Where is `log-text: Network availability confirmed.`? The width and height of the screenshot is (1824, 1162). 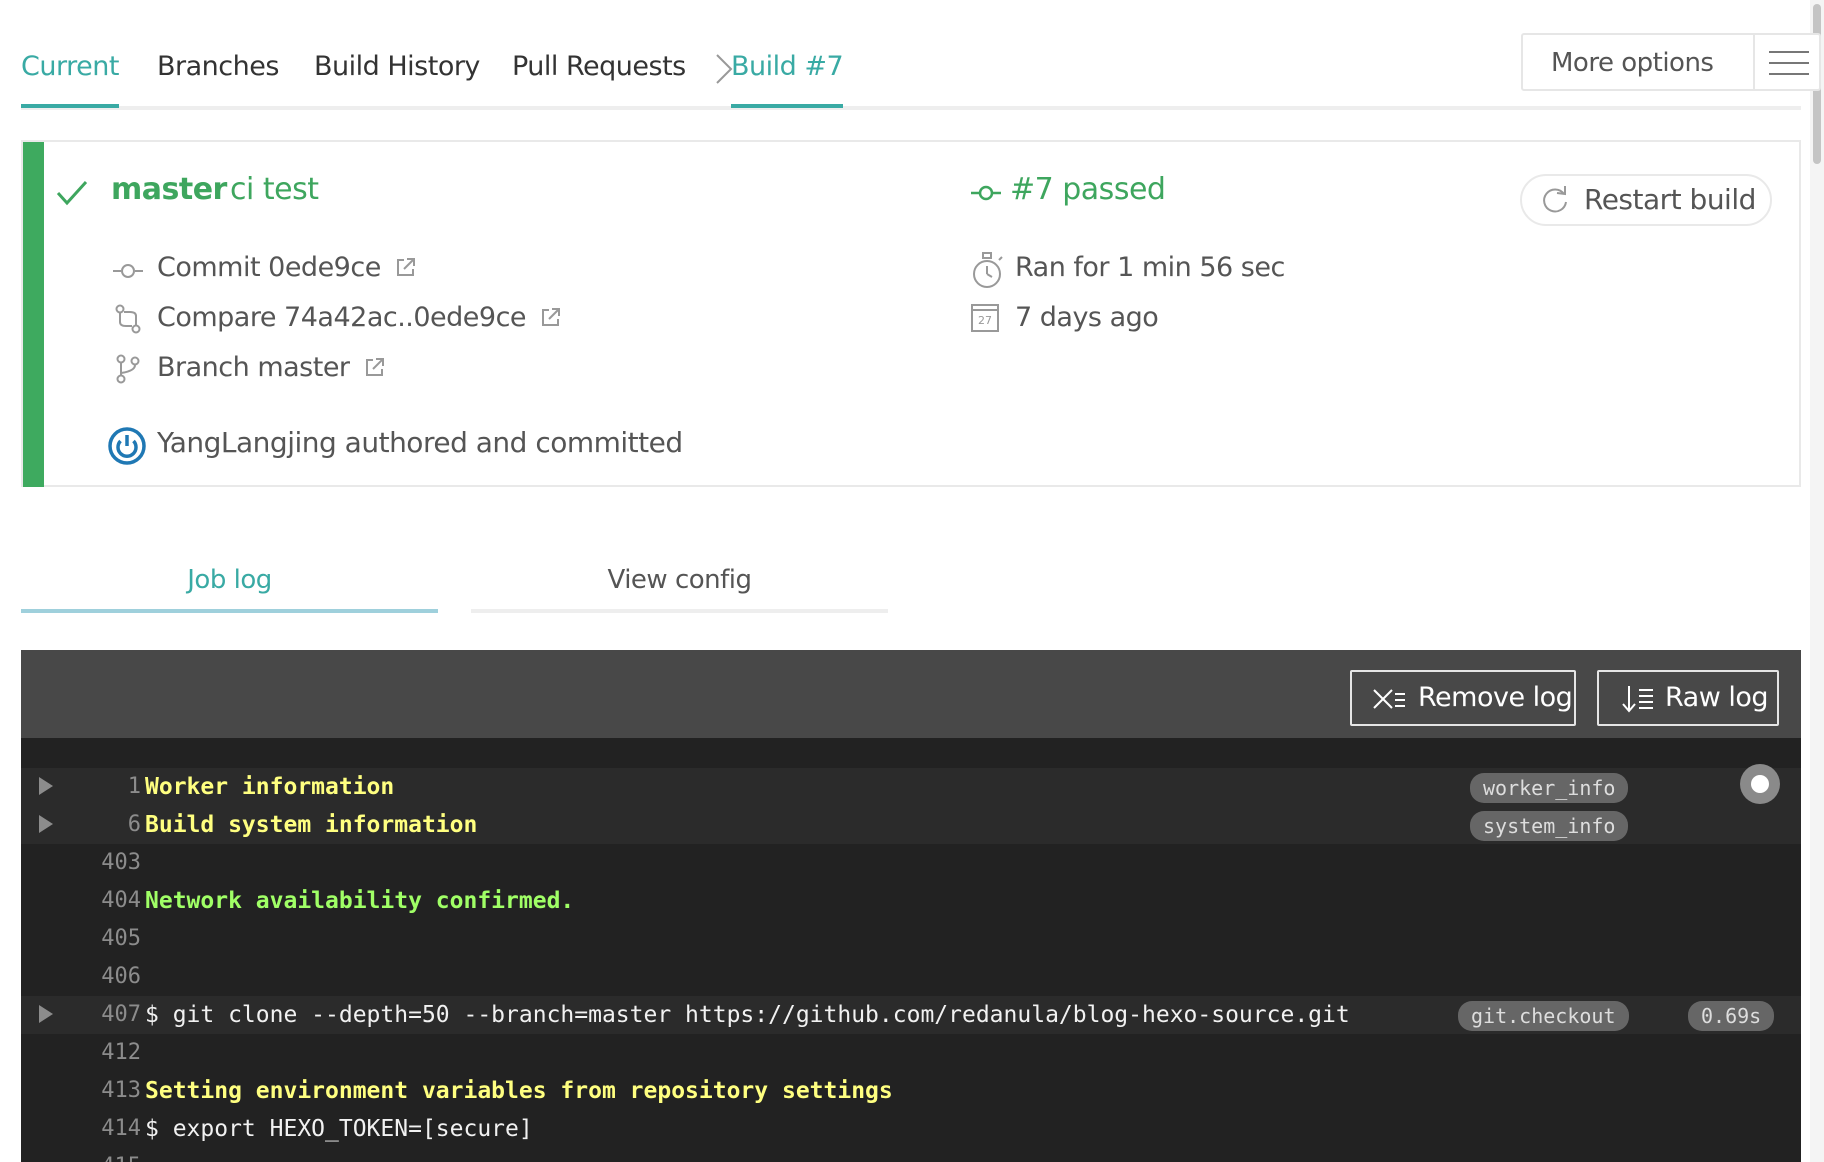
log-text: Network availability confirmed. is located at coordinates (360, 901).